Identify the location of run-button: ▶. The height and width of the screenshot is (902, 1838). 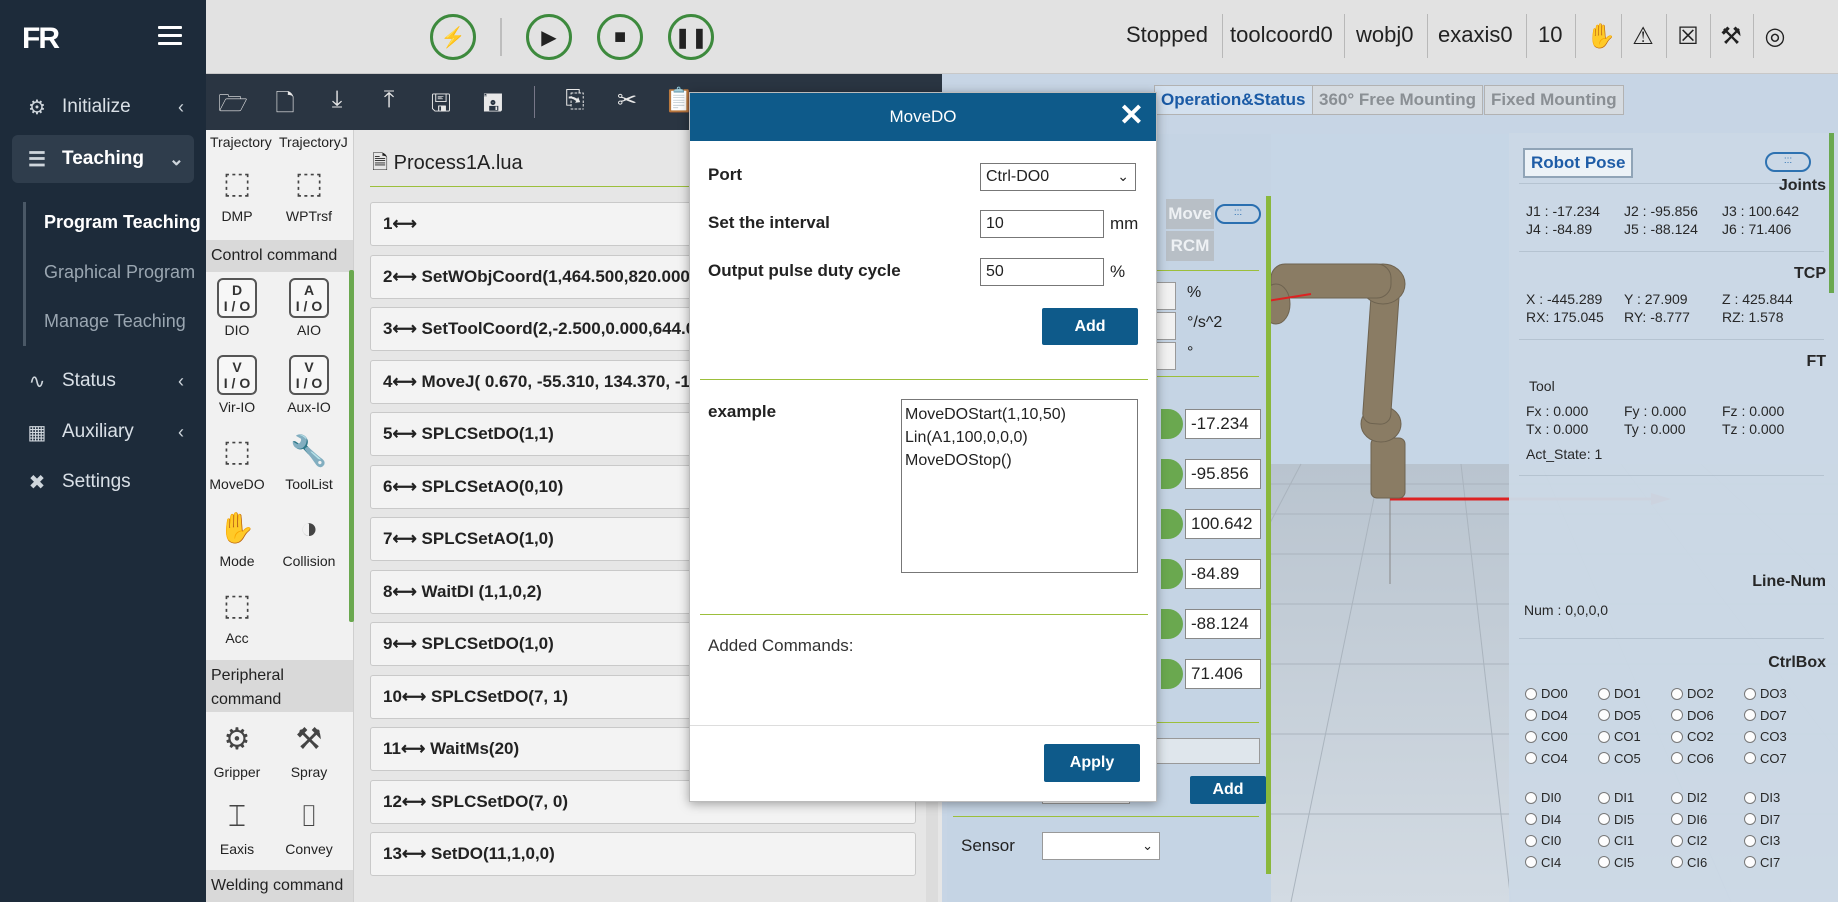
(549, 37).